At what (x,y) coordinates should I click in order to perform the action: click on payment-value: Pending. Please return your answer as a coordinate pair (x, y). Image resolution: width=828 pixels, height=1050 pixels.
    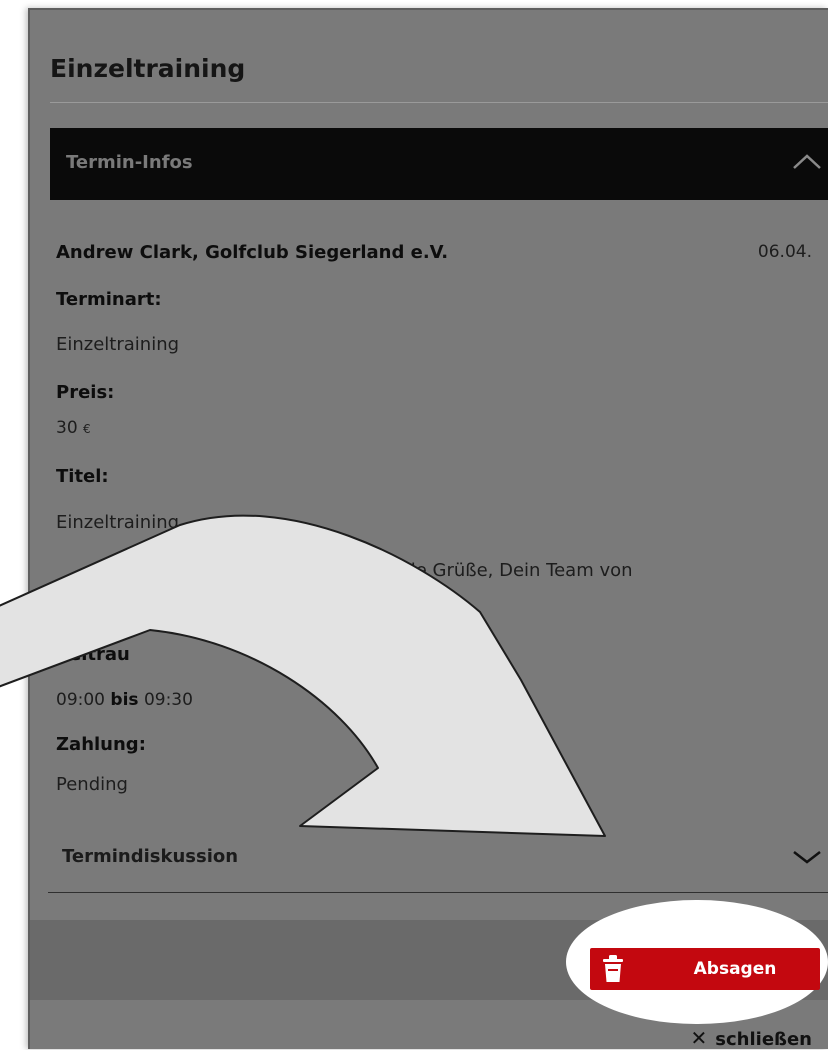
    Looking at the image, I should click on (92, 784).